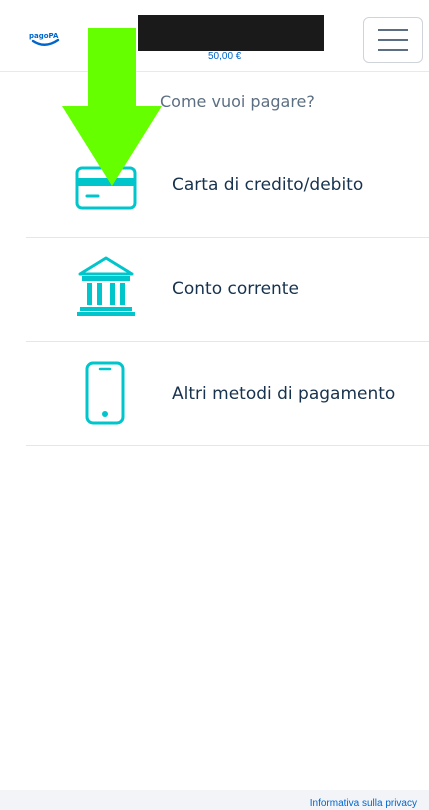 The image size is (429, 810). I want to click on privacy-link: Informativa sulla privacy, so click(363, 803).